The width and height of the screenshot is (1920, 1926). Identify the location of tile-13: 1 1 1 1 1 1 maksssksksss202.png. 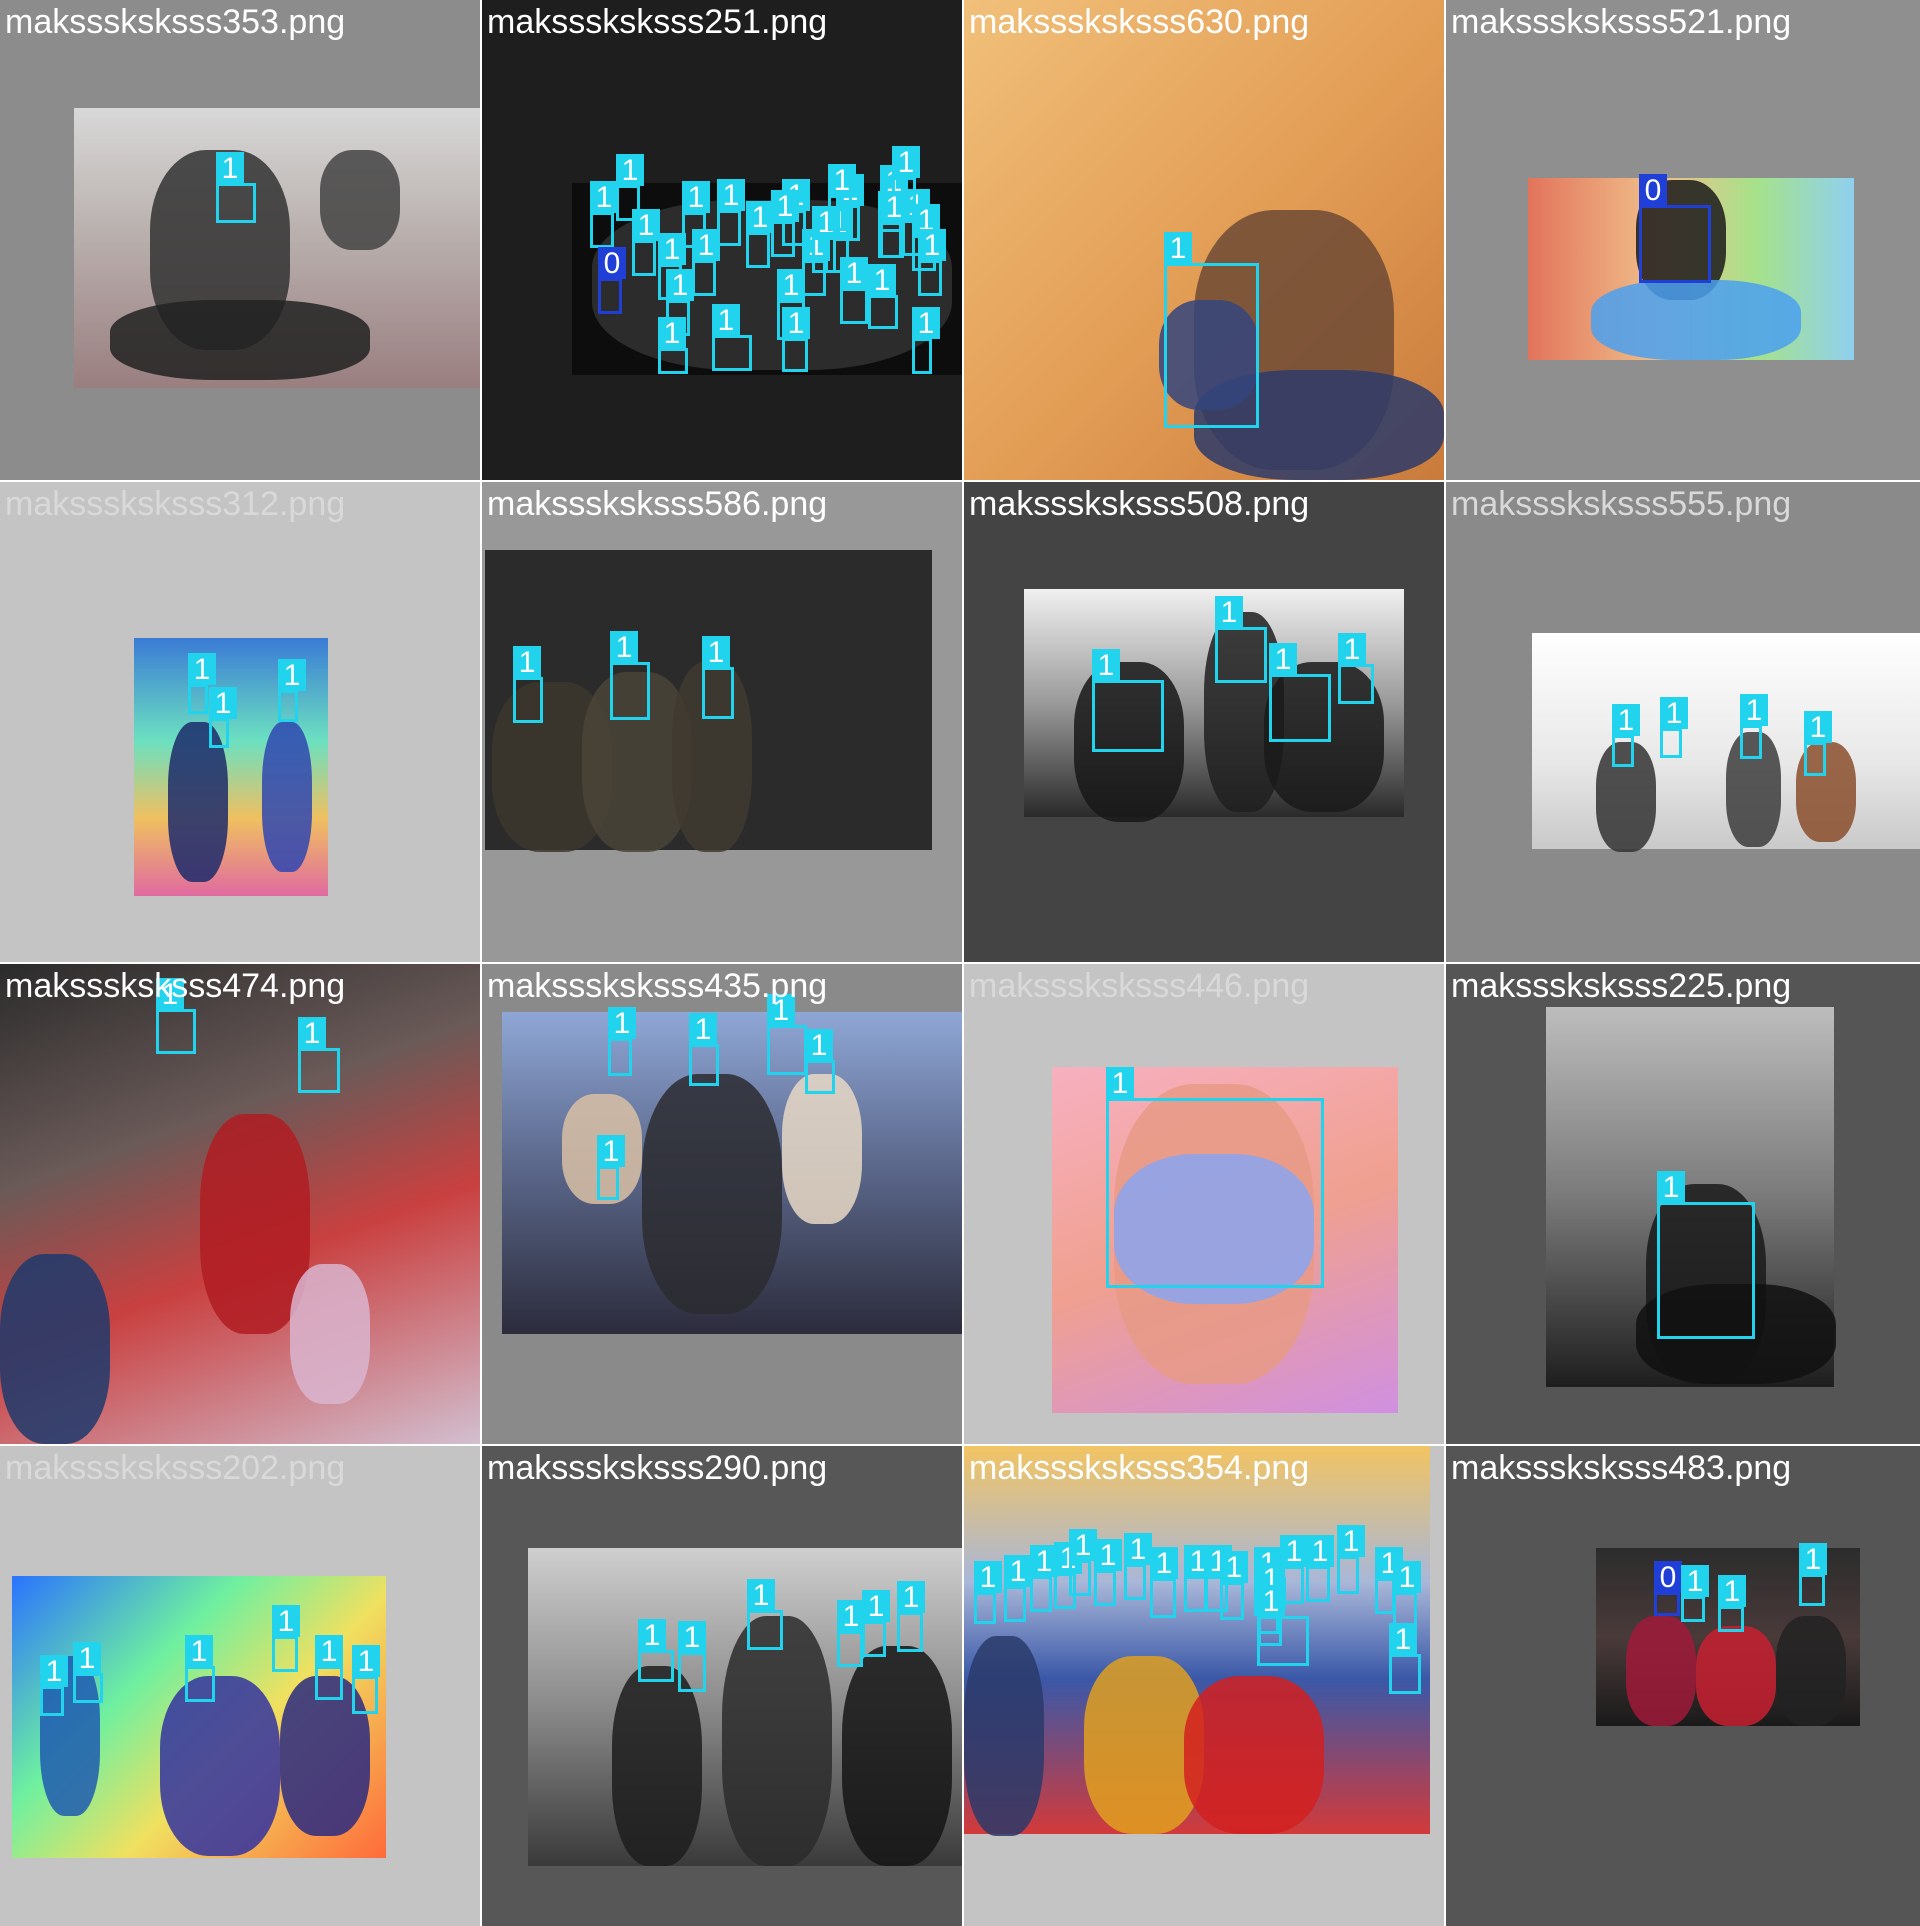
(240, 1686).